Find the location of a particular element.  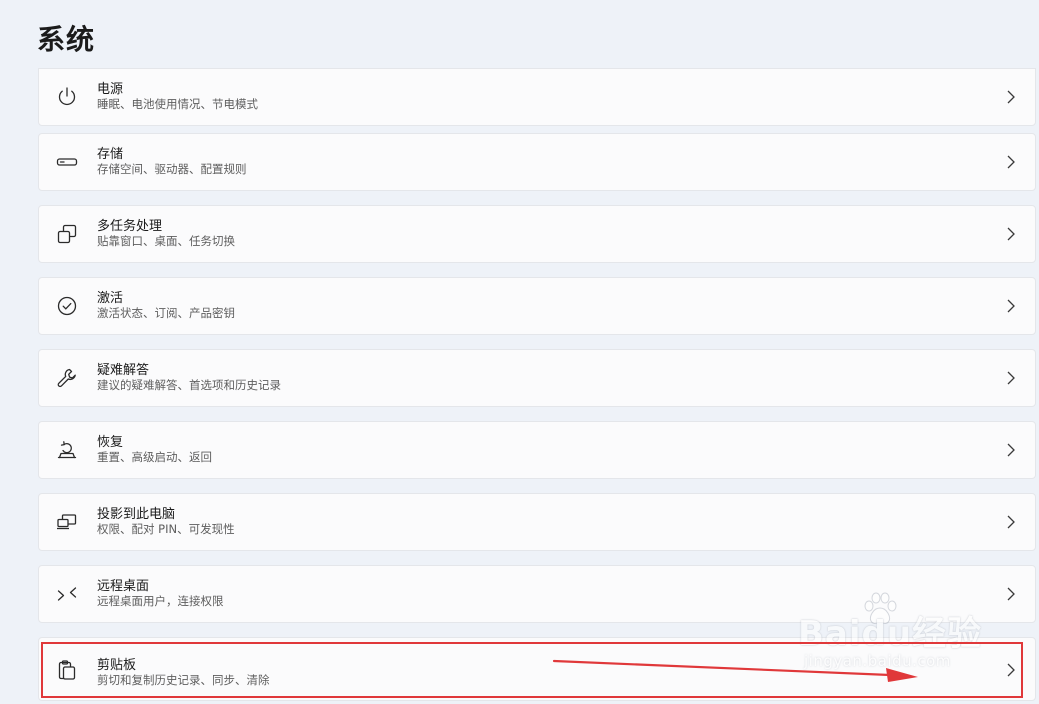

settings-item-subtitle: 睡眠、电池使用情况、节电模式 is located at coordinates (177, 104).